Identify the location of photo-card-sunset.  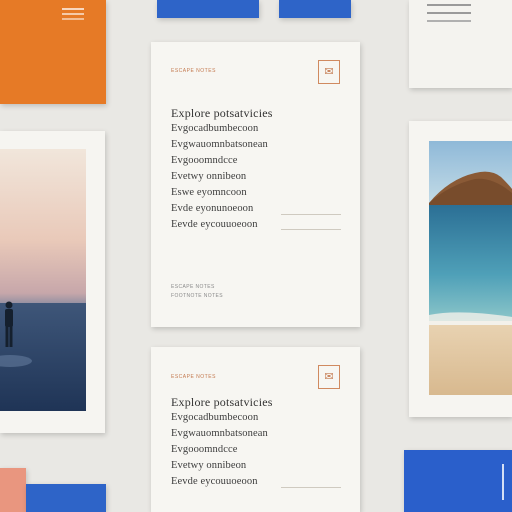
(52, 282).